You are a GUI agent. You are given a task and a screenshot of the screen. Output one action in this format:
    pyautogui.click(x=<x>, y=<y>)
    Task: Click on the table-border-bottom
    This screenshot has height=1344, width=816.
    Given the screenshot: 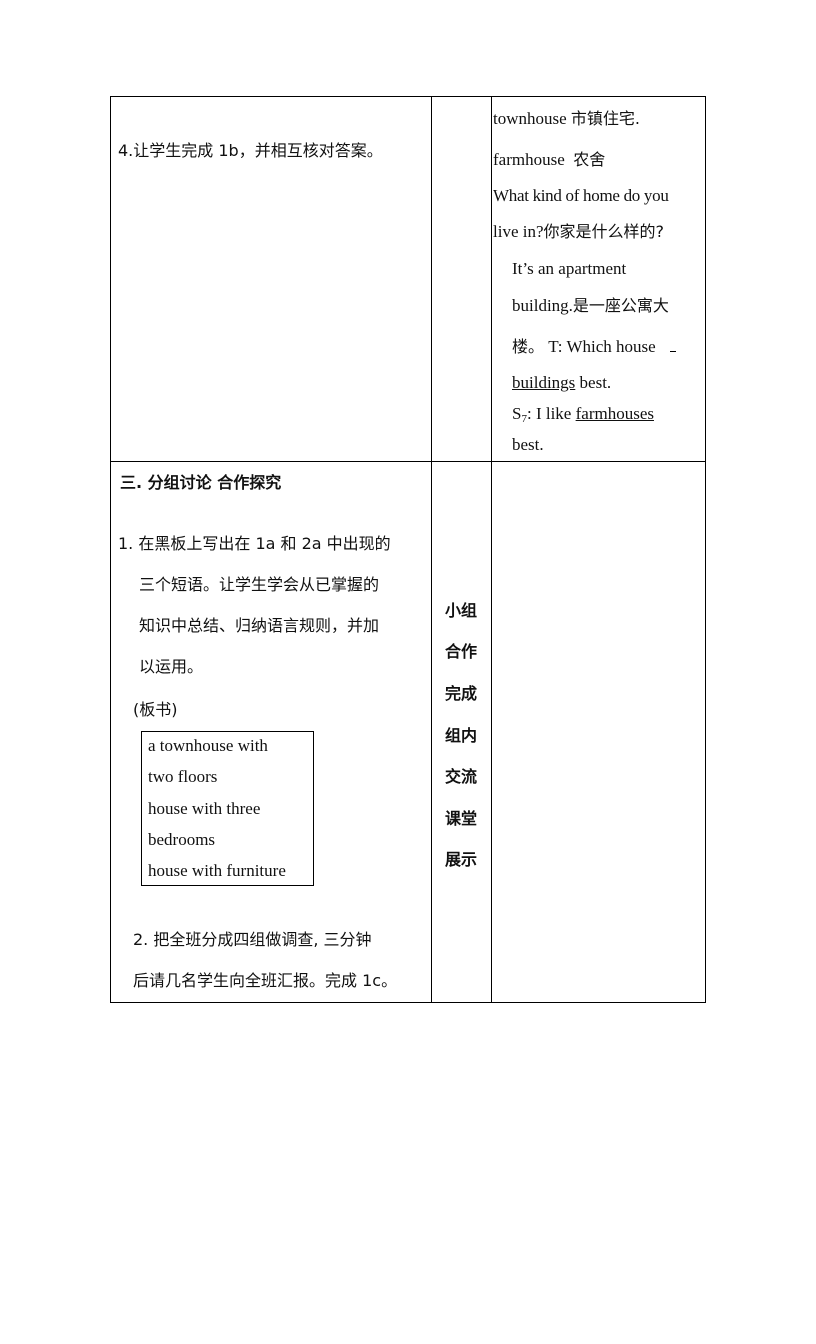 What is the action you would take?
    pyautogui.click(x=408, y=1002)
    